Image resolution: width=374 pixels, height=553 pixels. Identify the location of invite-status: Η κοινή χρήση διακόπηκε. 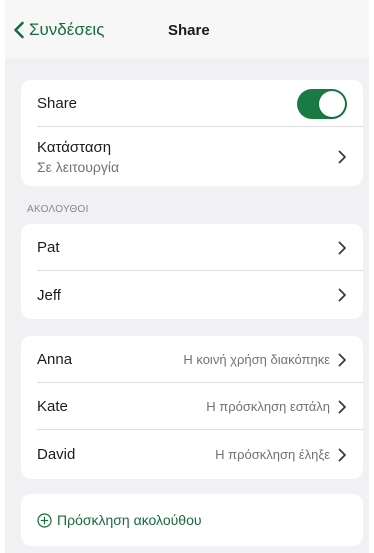
(256, 359).